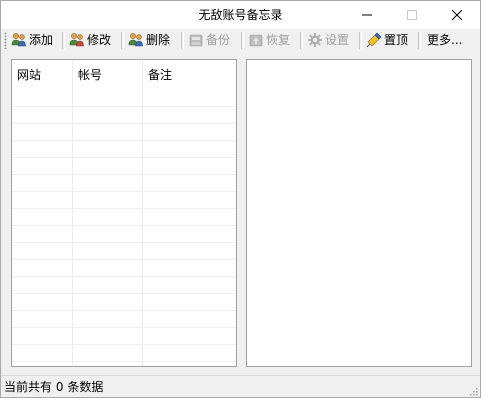 Image resolution: width=481 pixels, height=398 pixels. Describe the element at coordinates (59, 387) in the screenshot. I see `record-count: 0` at that location.